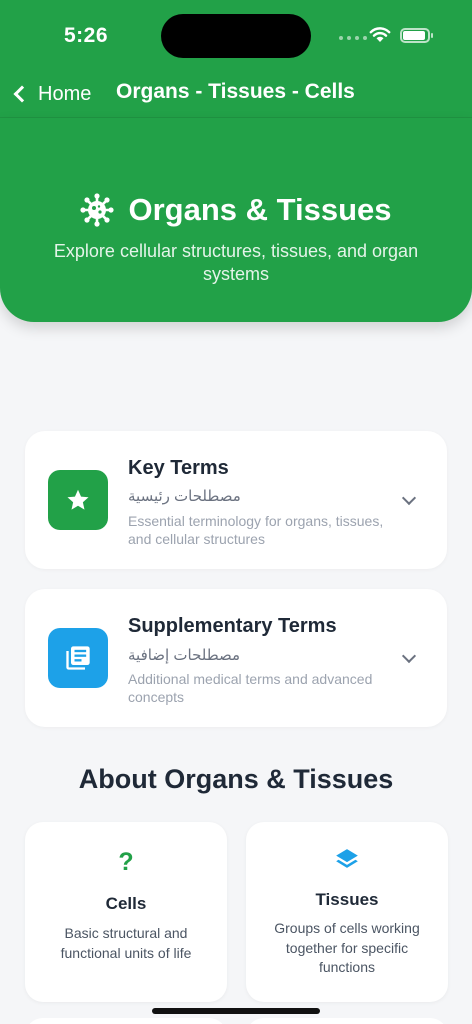 The image size is (472, 1024). What do you see at coordinates (22, 94) in the screenshot?
I see `chevron-left-icon` at bounding box center [22, 94].